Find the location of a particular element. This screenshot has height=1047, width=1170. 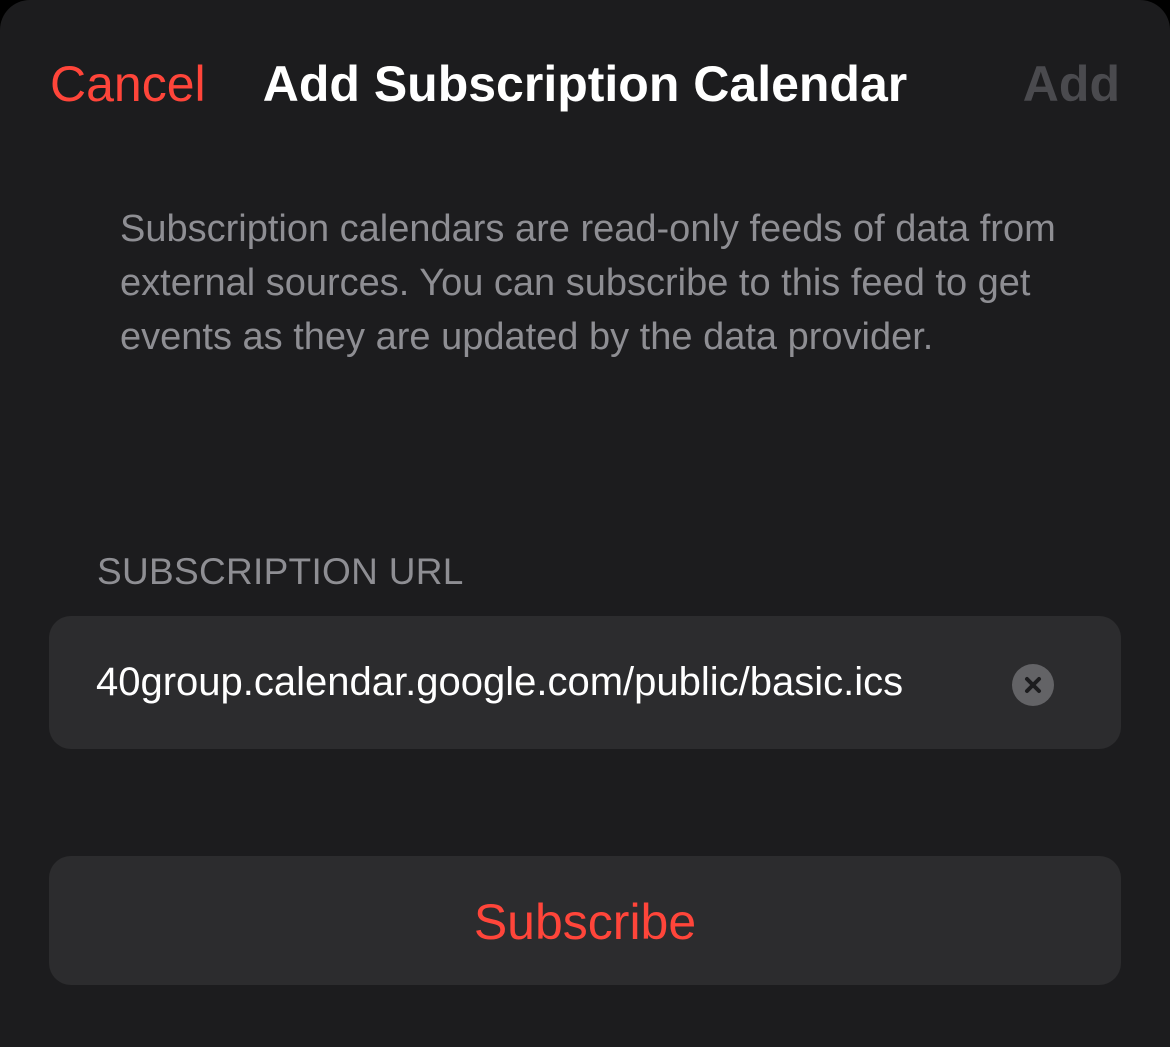

add-button: Add is located at coordinates (1071, 84).